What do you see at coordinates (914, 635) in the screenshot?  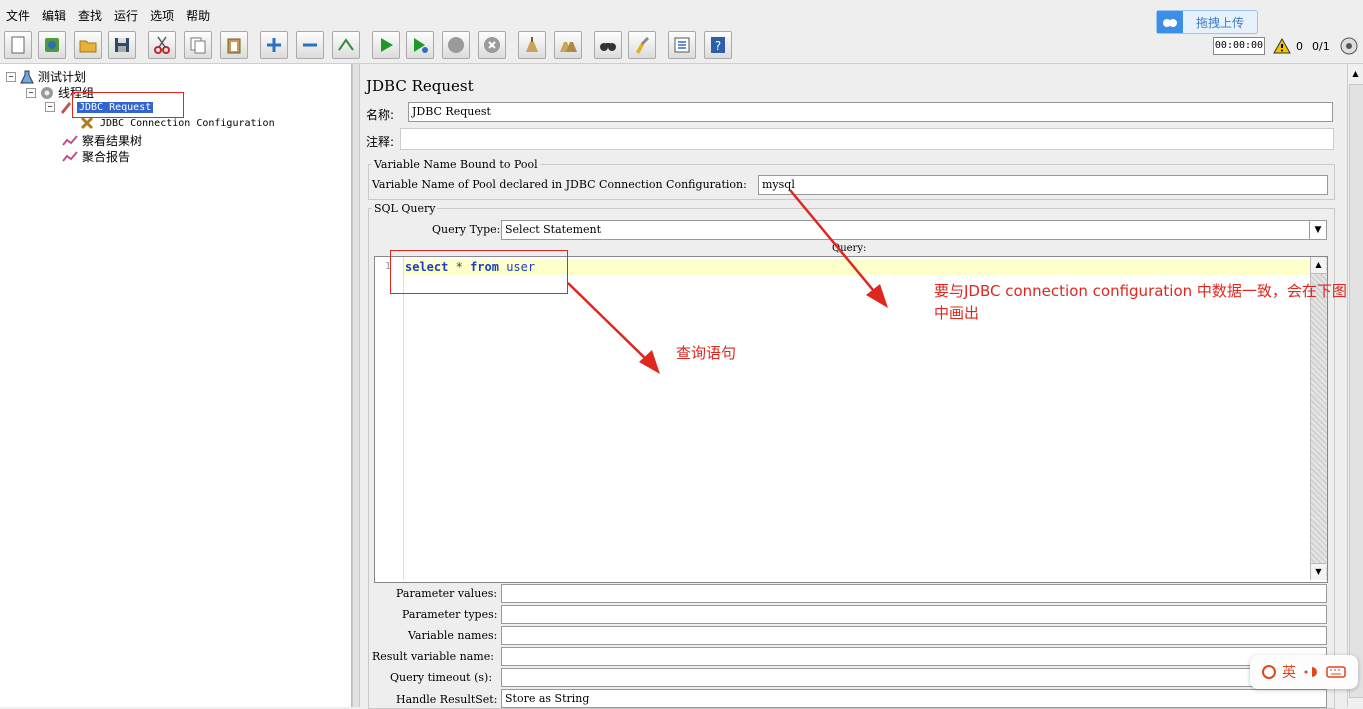 I see `variable-names-field` at bounding box center [914, 635].